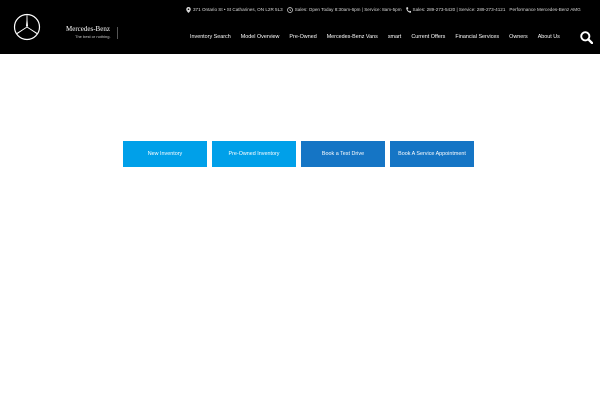 The image size is (600, 400). Describe the element at coordinates (165, 154) in the screenshot. I see `new-inventory-button: New Inventory` at that location.